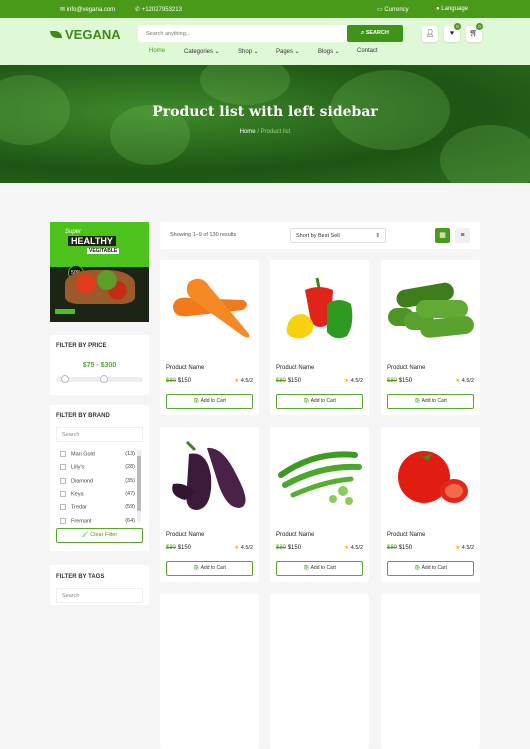 The width and height of the screenshot is (530, 749). What do you see at coordinates (288, 51) in the screenshot?
I see `nav-pages: Pages ⌄` at bounding box center [288, 51].